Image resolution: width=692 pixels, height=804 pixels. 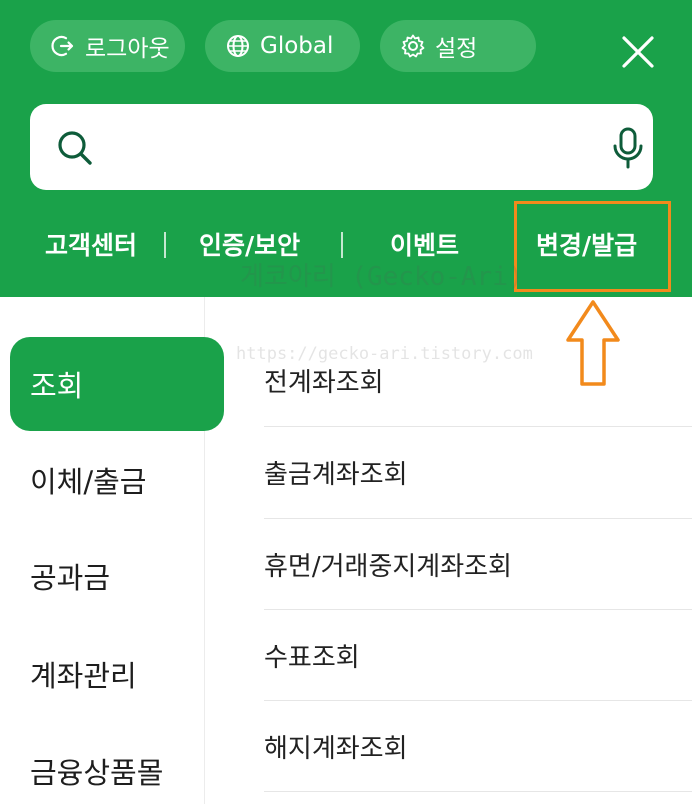 What do you see at coordinates (628, 148) in the screenshot?
I see `microphone-icon` at bounding box center [628, 148].